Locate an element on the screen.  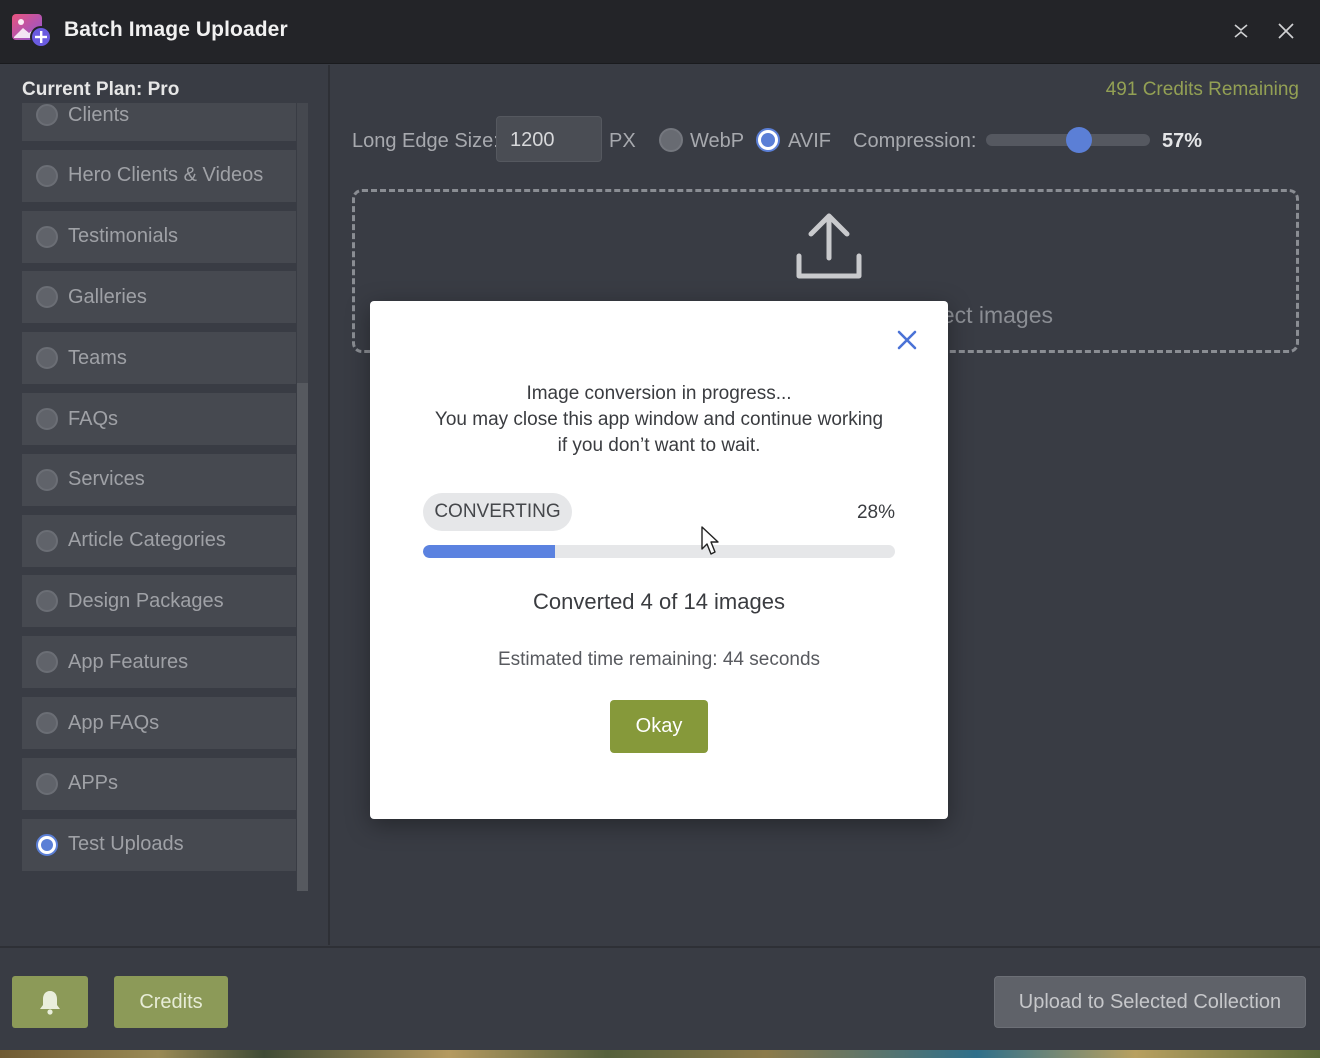
sidebar-item-app-features: App Features is located at coordinates (159, 662).